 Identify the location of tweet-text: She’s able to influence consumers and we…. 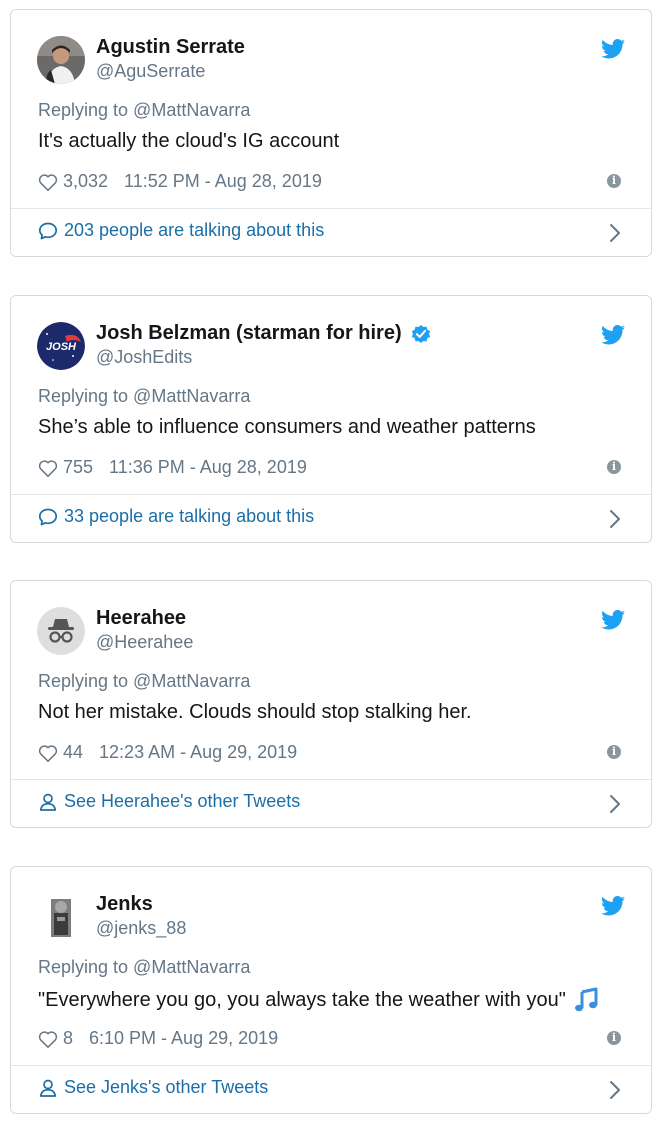
(287, 427).